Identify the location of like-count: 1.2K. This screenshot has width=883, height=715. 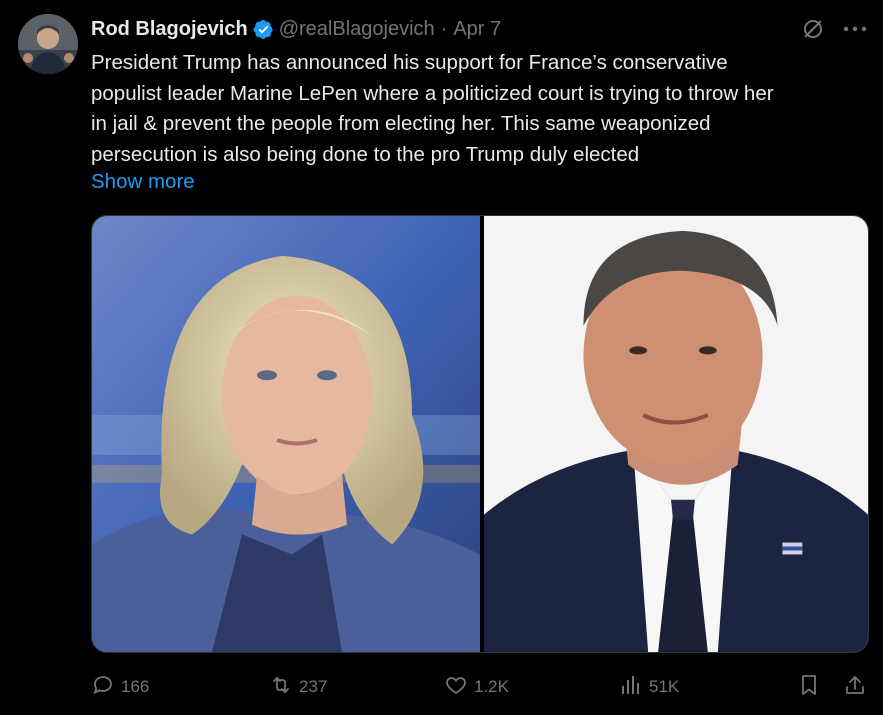
(491, 686).